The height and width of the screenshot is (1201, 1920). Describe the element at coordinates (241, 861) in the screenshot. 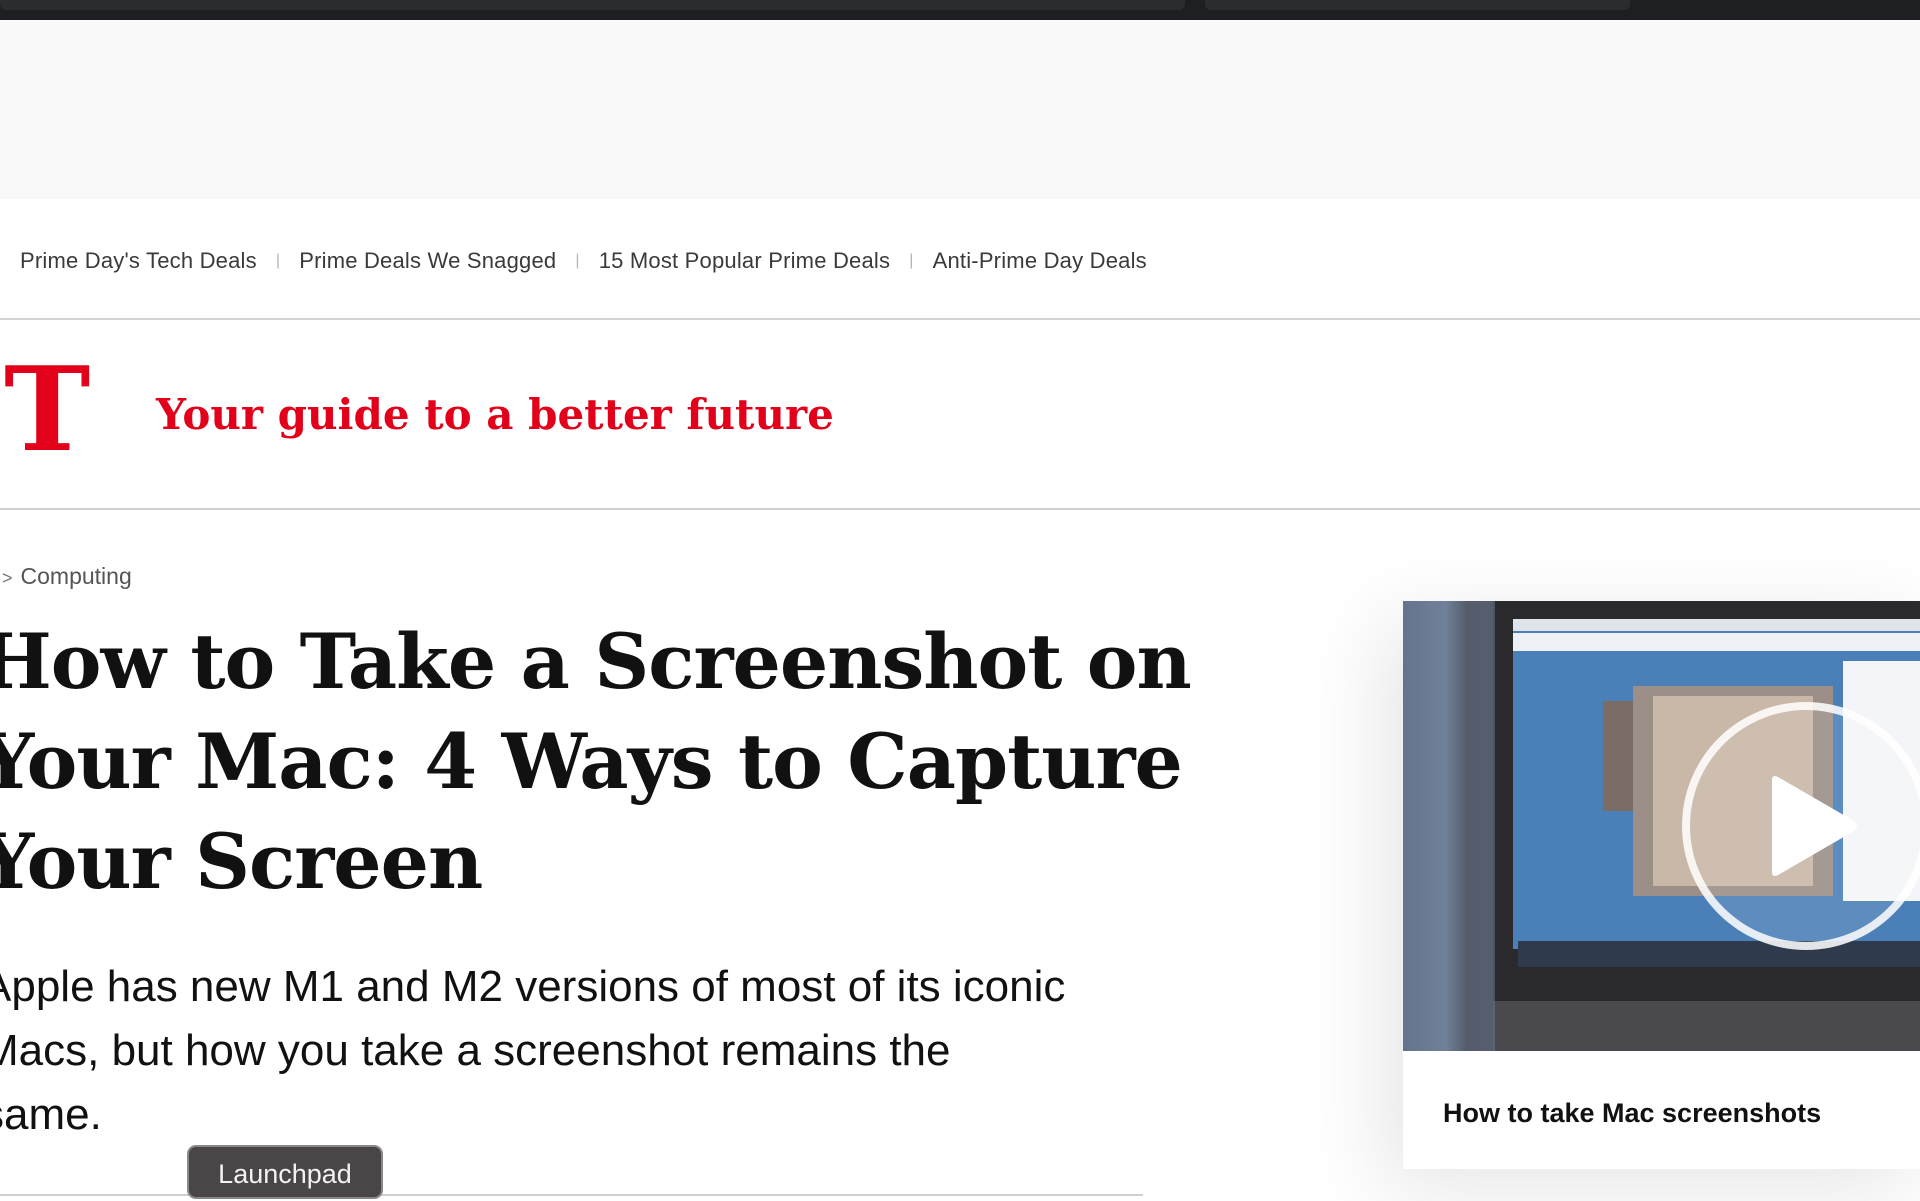

I see `headline-line: Your Screen` at that location.